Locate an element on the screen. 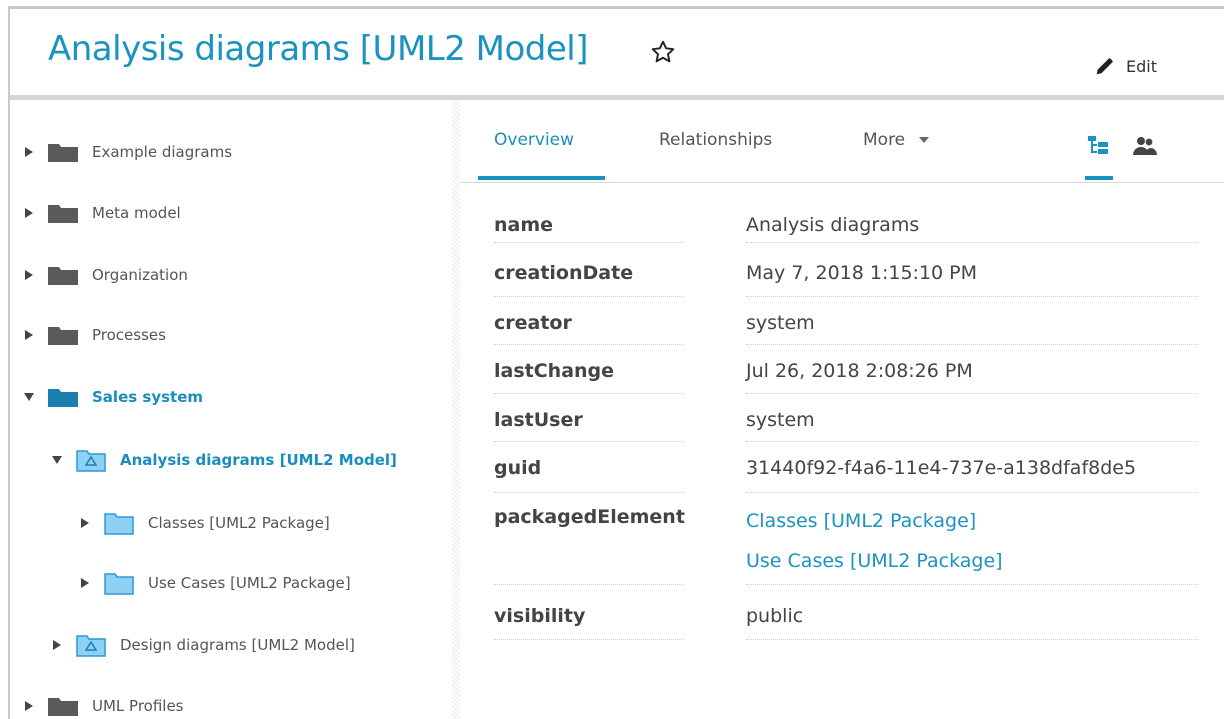 The width and height of the screenshot is (1224, 719). users-icon is located at coordinates (1145, 146).